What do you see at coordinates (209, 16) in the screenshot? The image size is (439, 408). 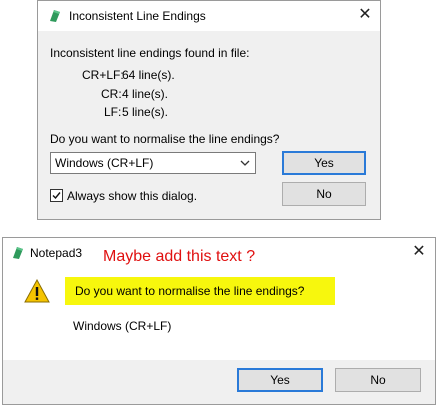 I see `dialog-titlebar: Inconsistent Line Endings ✕` at bounding box center [209, 16].